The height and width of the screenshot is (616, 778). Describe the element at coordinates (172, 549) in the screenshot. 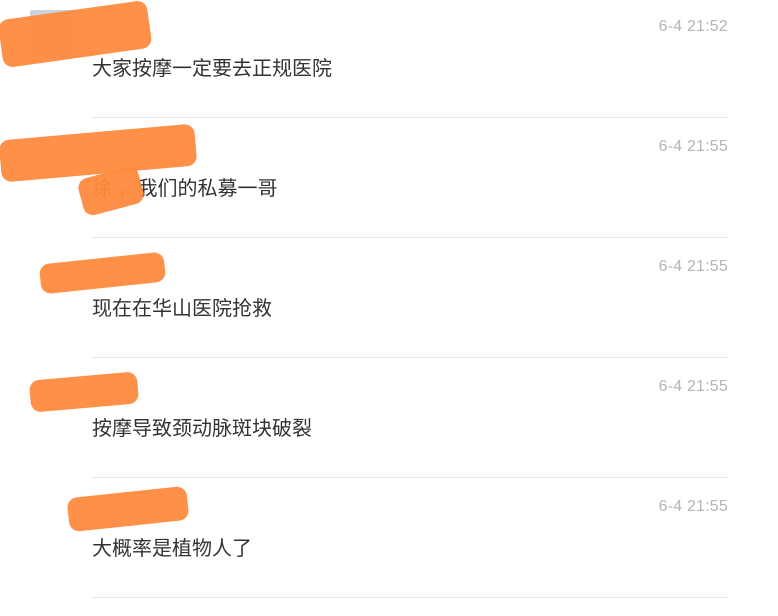

I see `message-text: 大概率是植物人了` at that location.